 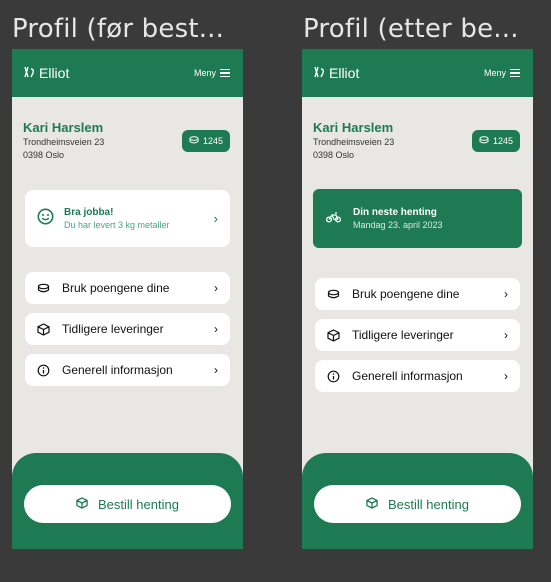 What do you see at coordinates (45, 219) in the screenshot?
I see `smile-icon` at bounding box center [45, 219].